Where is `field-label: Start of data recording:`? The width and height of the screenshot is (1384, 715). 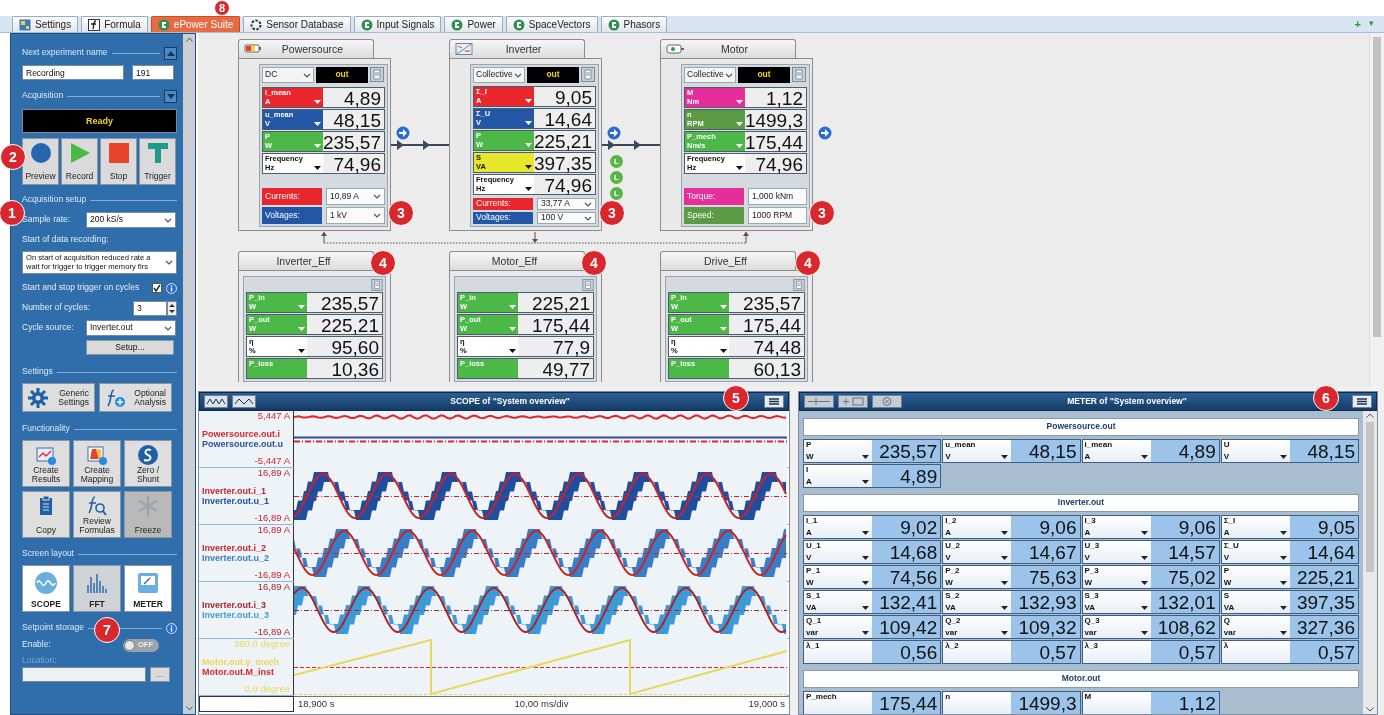 field-label: Start of data recording: is located at coordinates (65, 240).